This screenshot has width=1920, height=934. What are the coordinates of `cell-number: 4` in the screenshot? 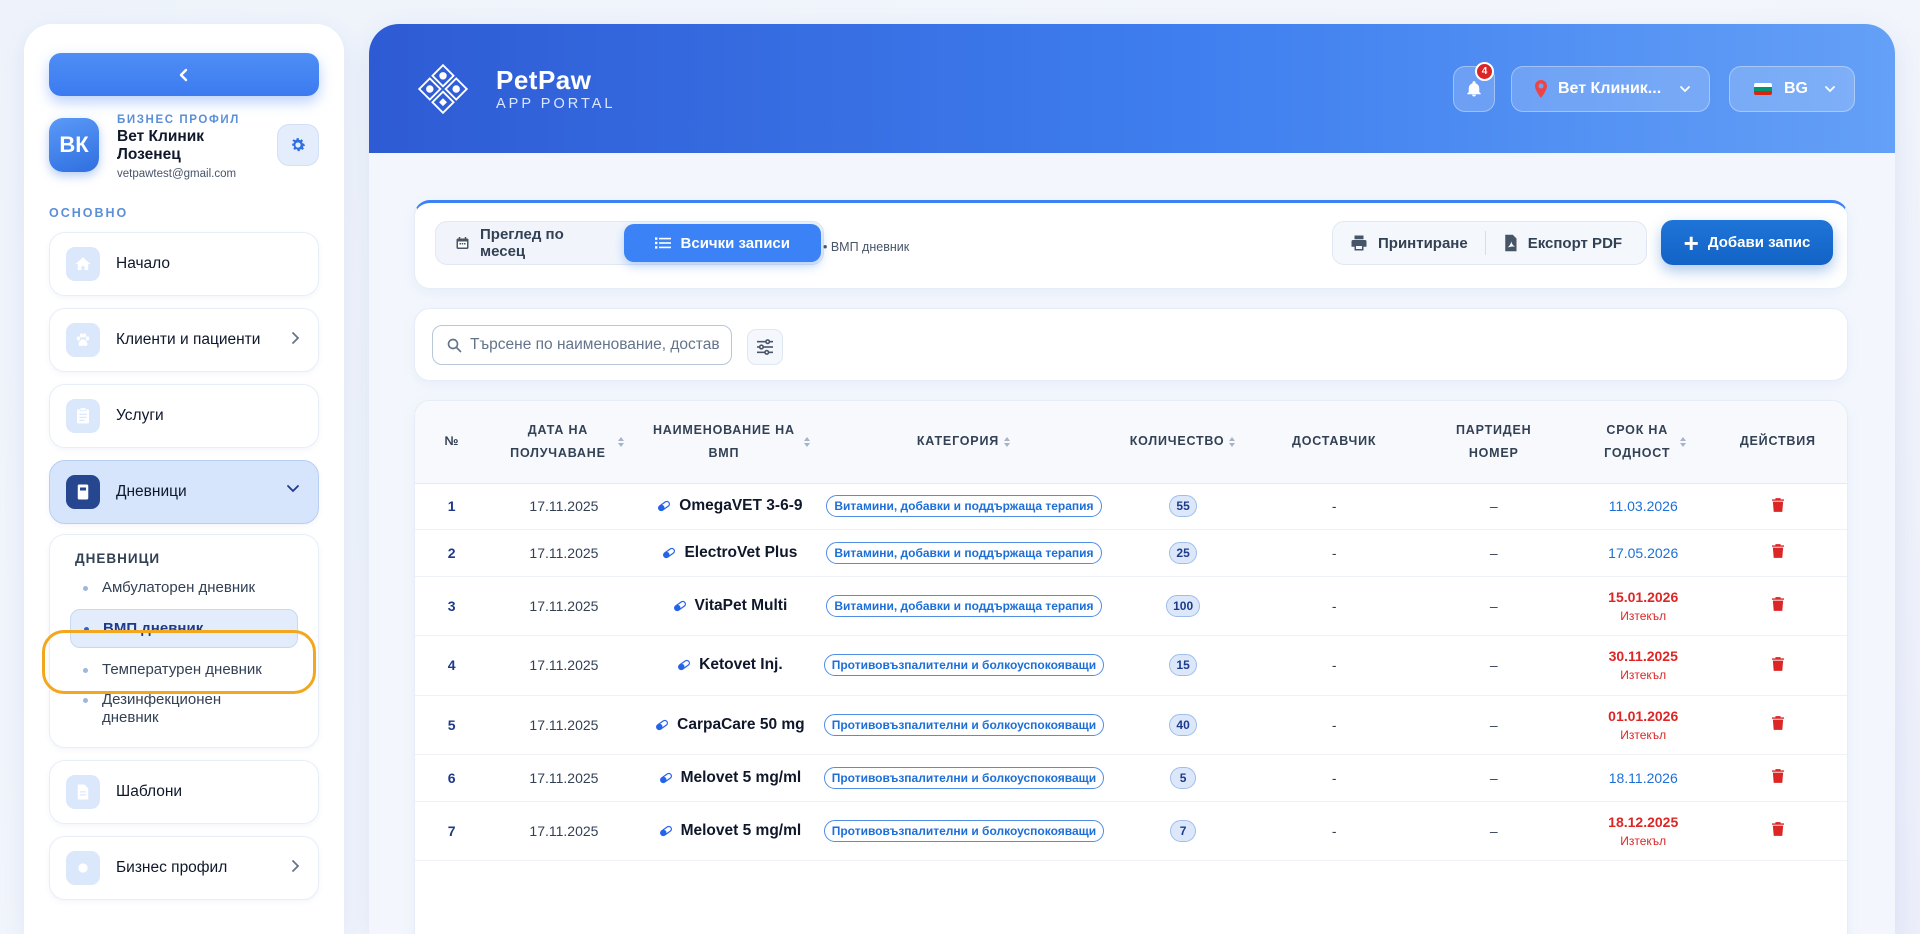 It's located at (452, 665).